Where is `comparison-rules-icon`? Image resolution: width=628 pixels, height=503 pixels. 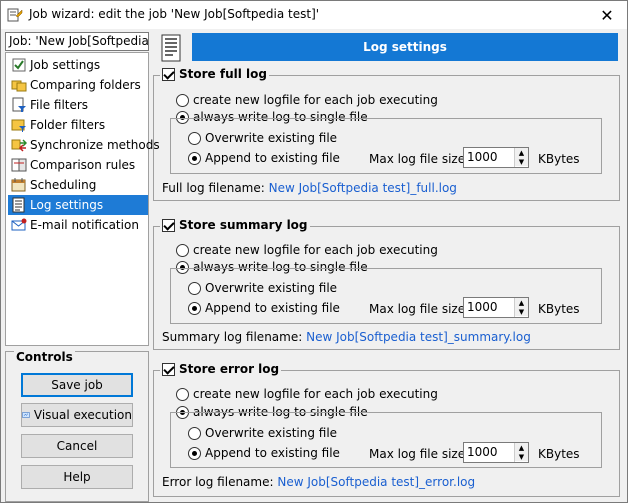 comparison-rules-icon is located at coordinates (19, 165).